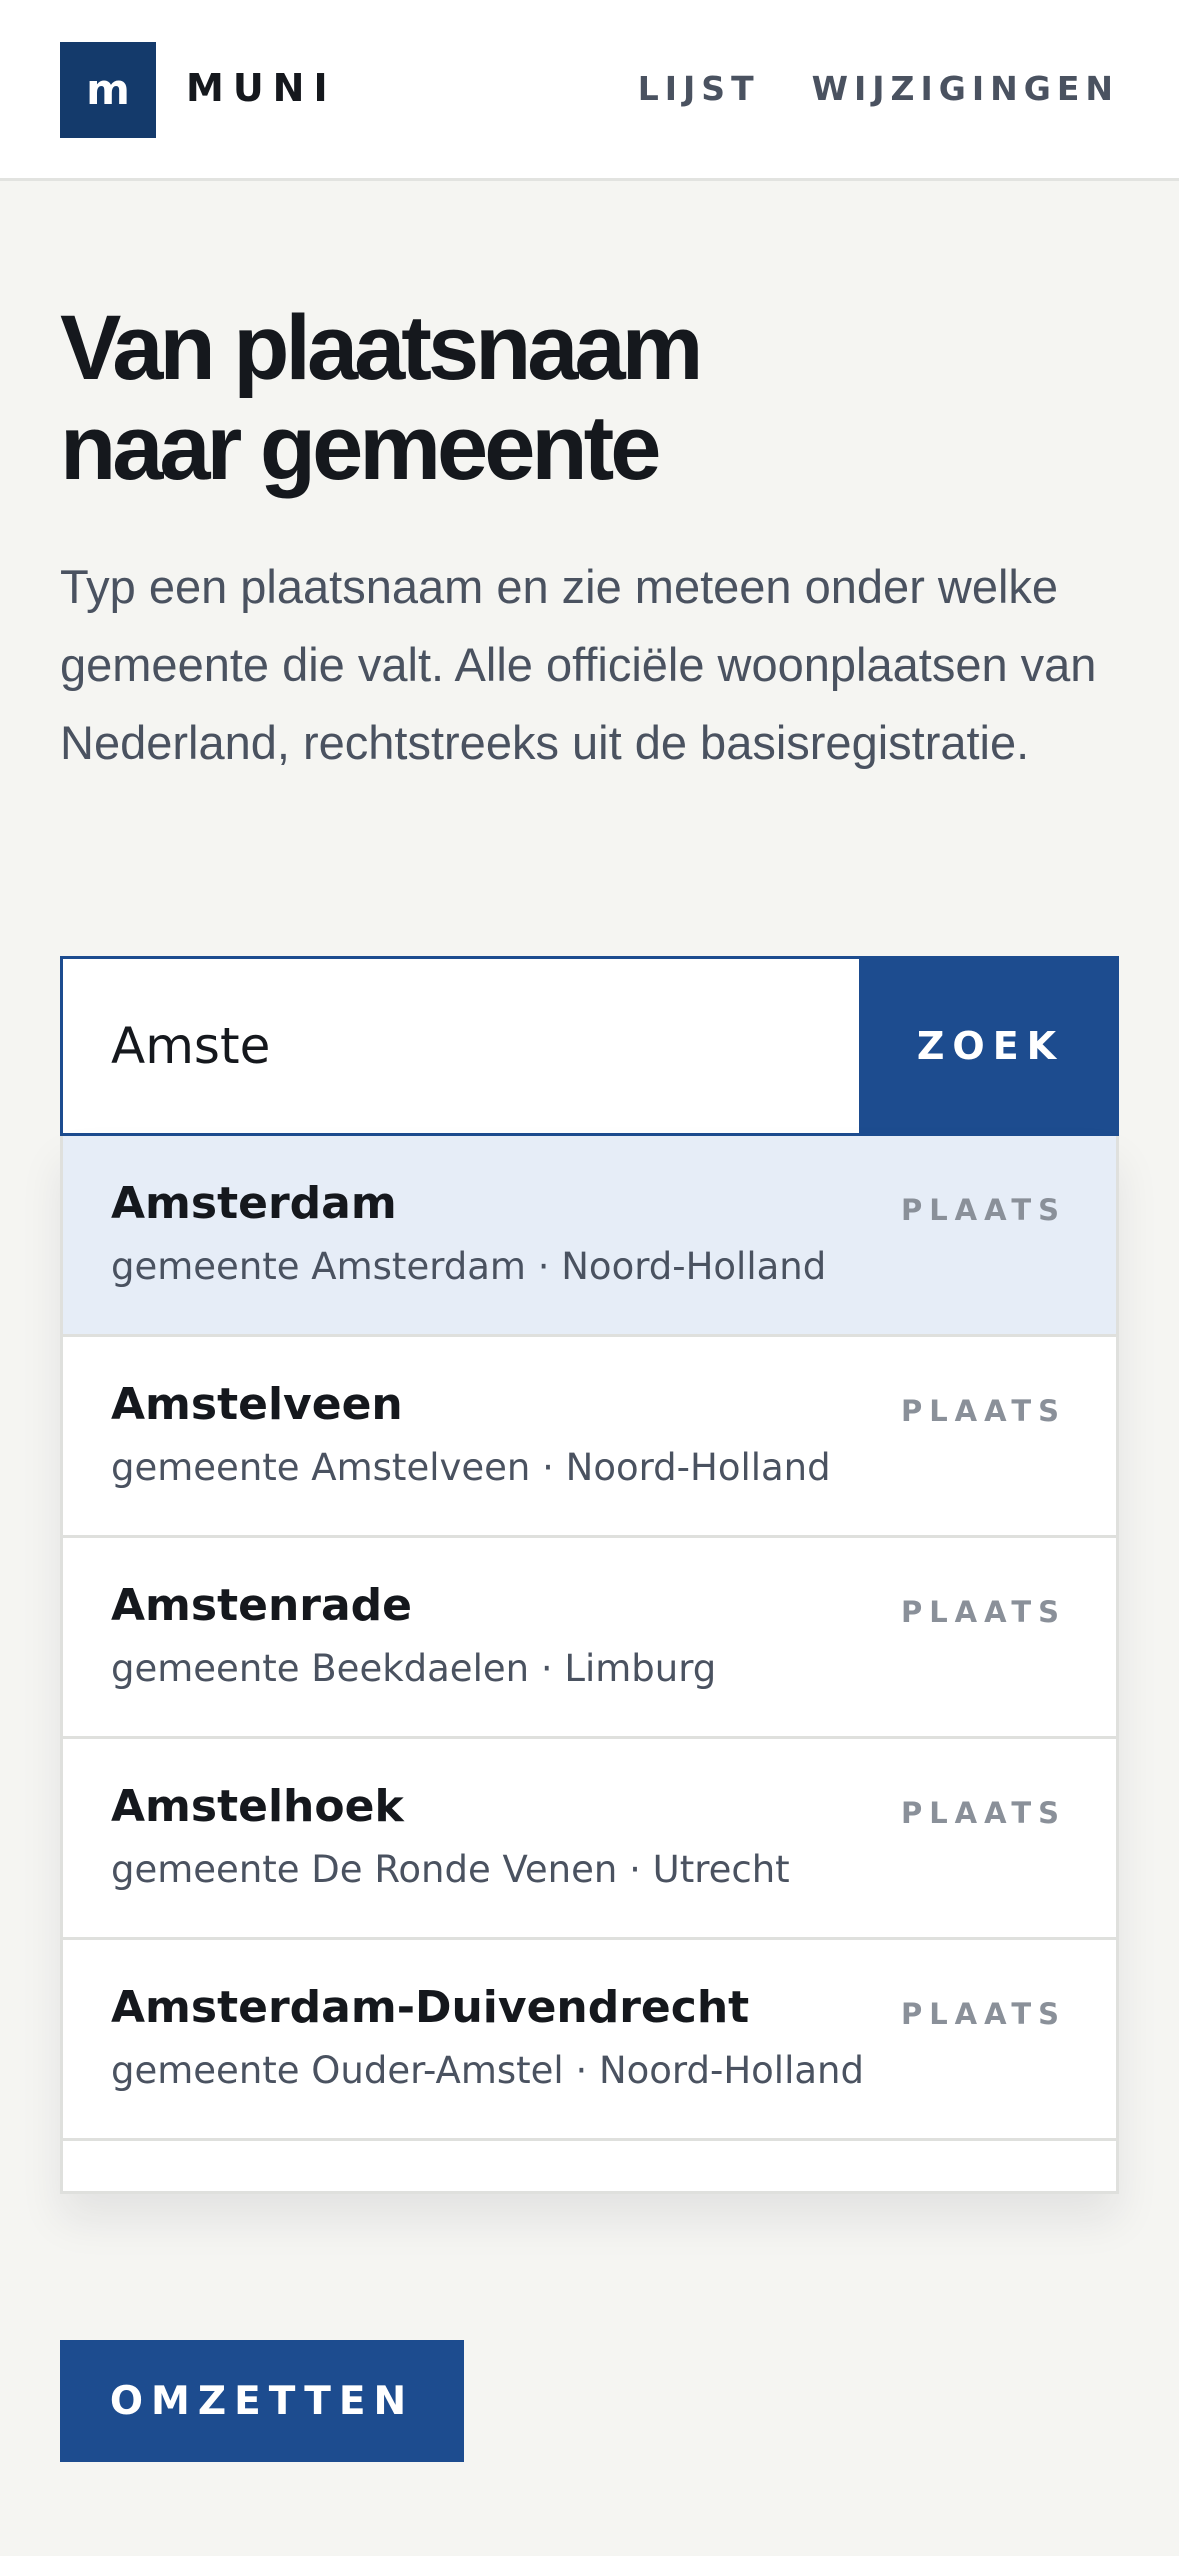  Describe the element at coordinates (589, 90) in the screenshot. I see `site-header: m MUNI LIJST WIJZIGINGEN` at that location.